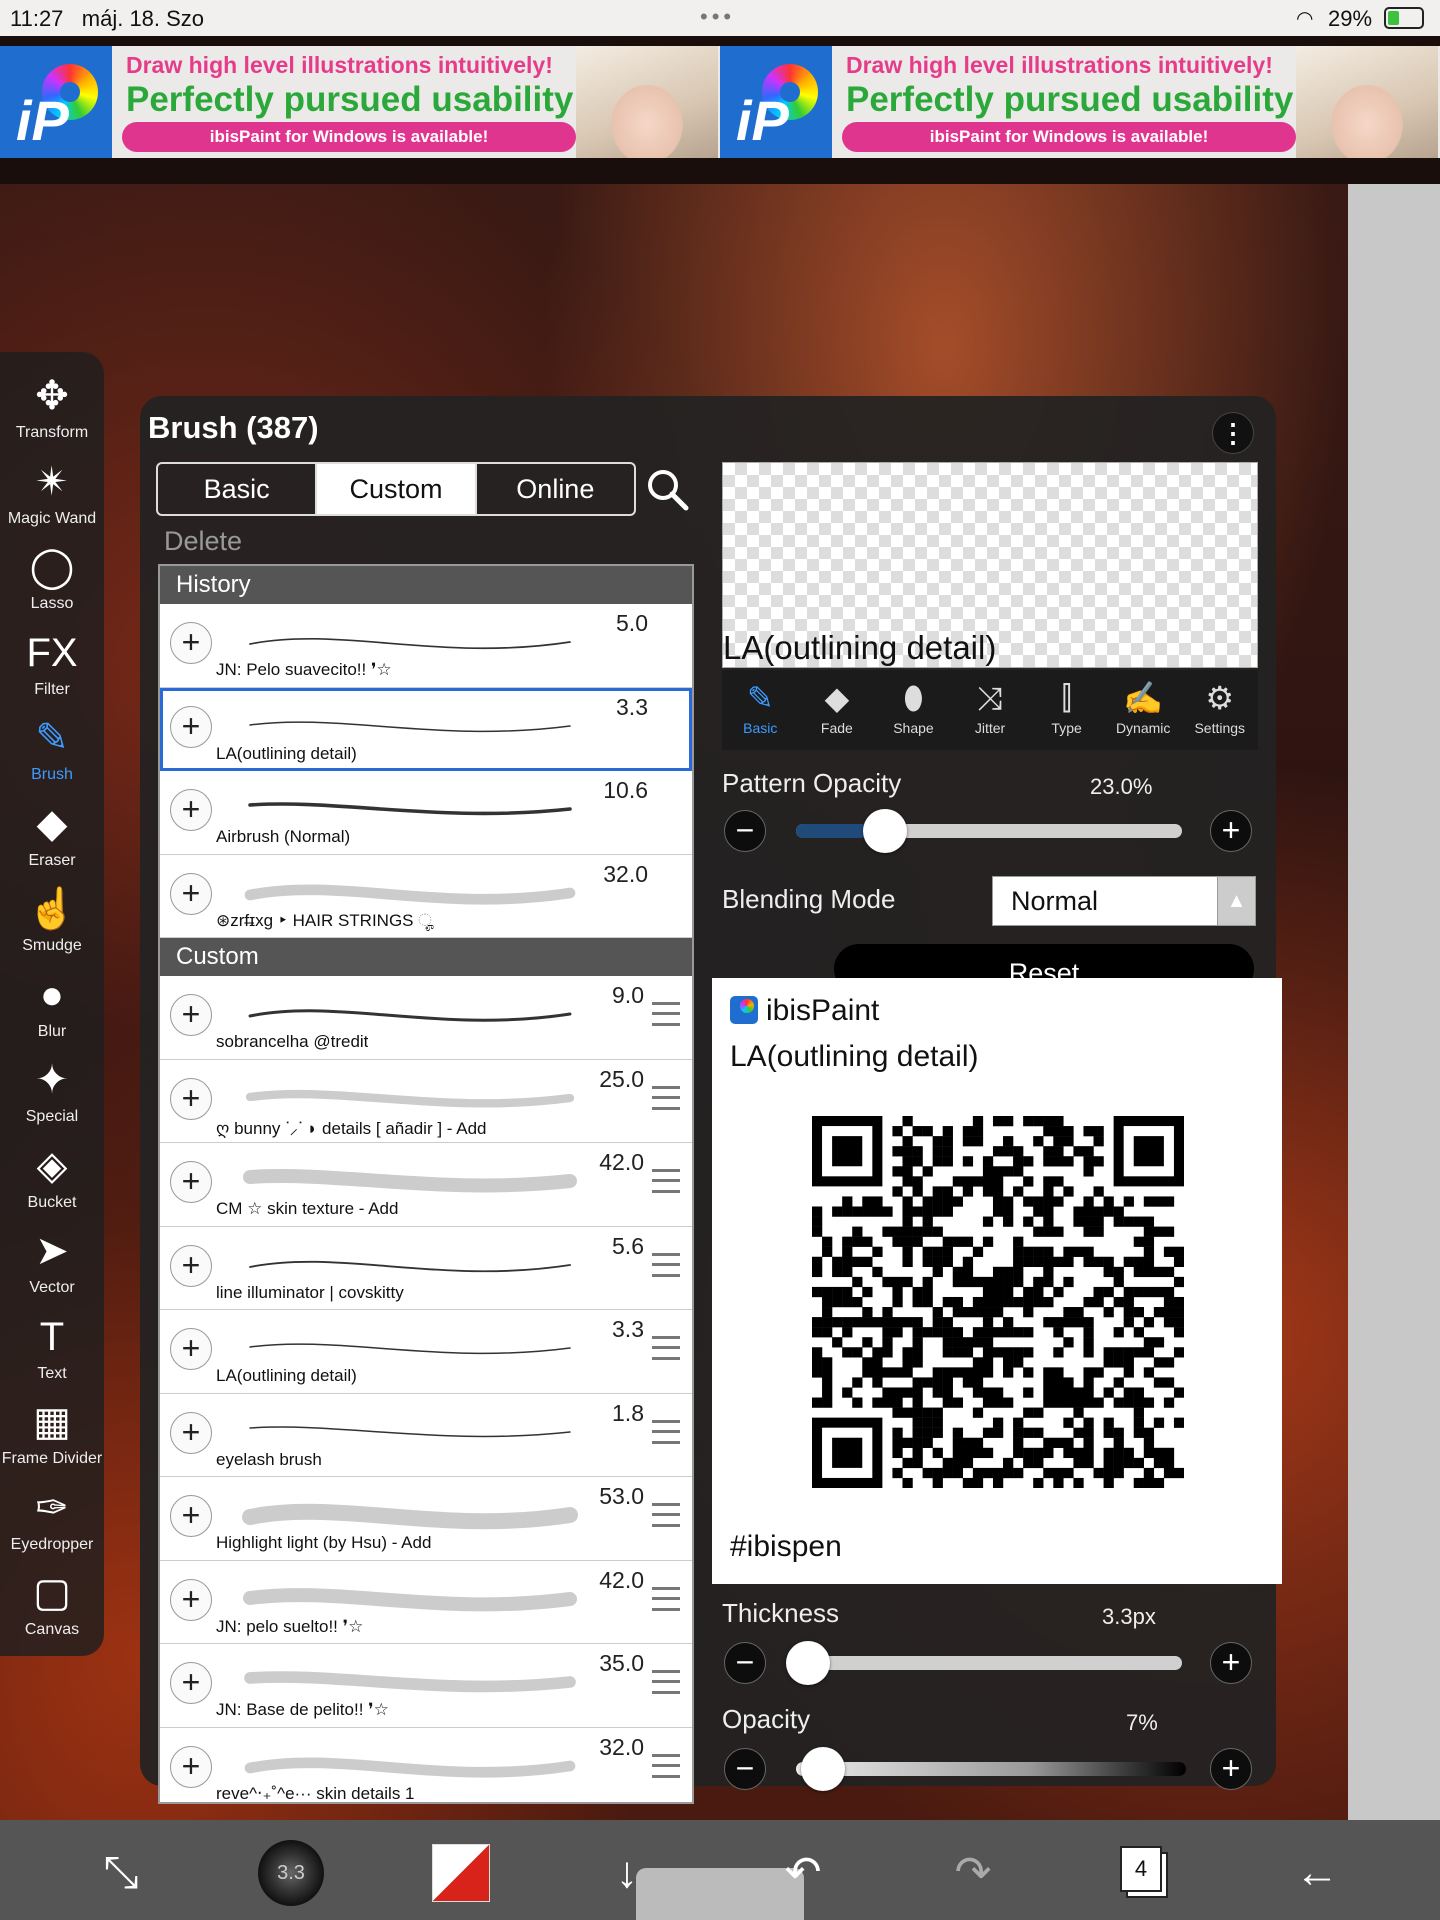 Image resolution: width=1440 pixels, height=1920 pixels. Describe the element at coordinates (426, 1018) in the screenshot. I see `brush-row: +9.0 sobrancelha @tredit` at that location.